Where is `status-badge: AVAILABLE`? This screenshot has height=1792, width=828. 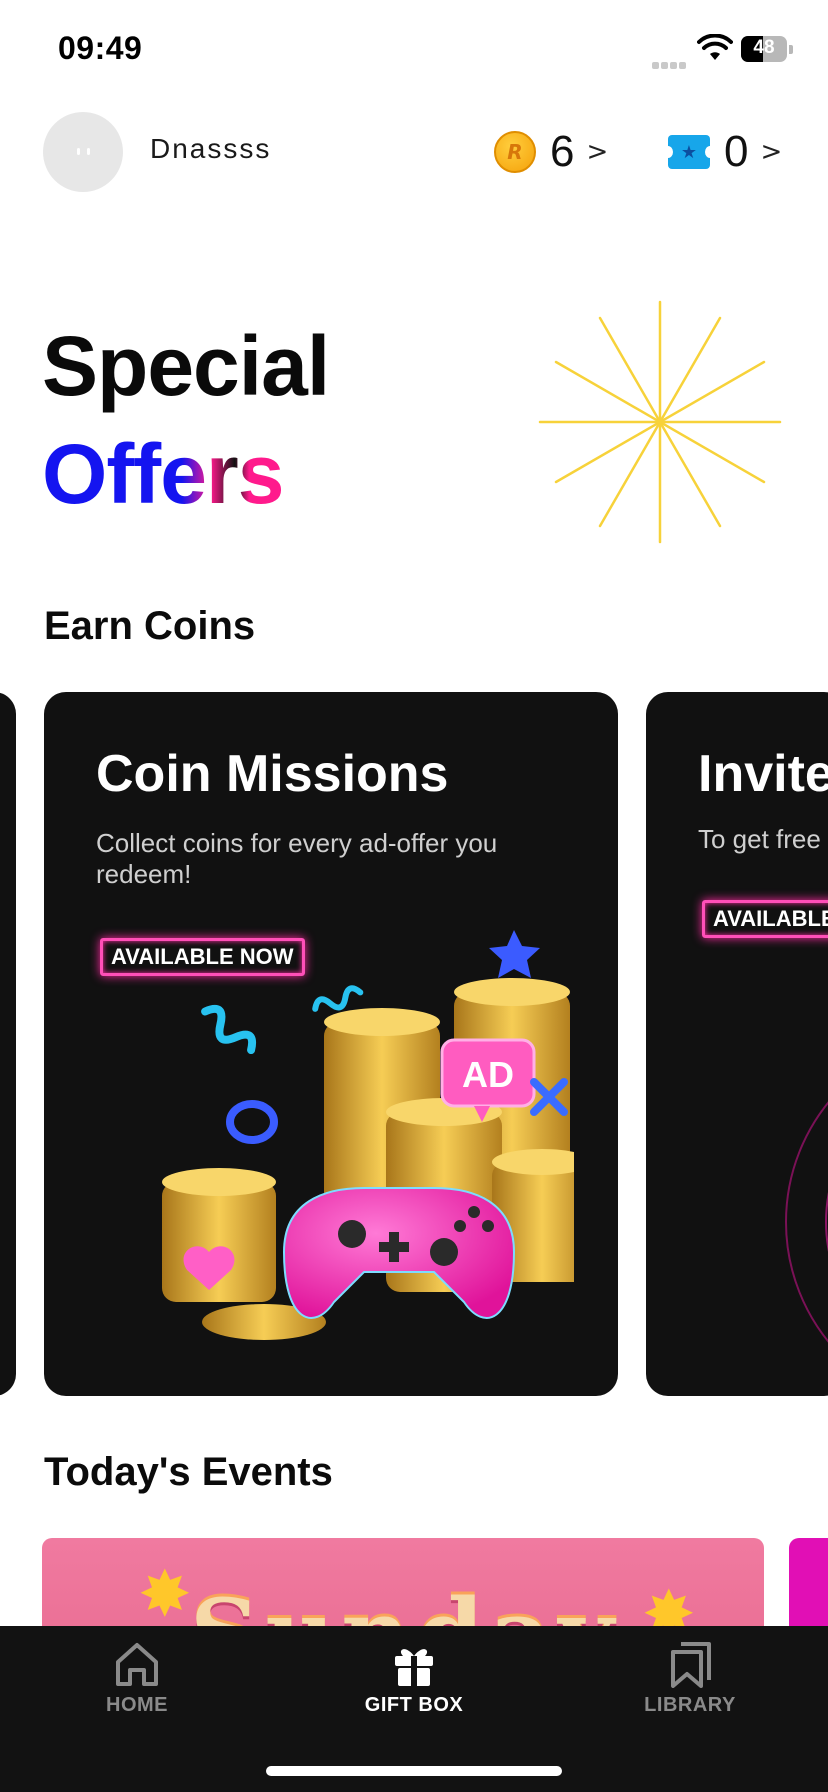
status-badge: AVAILABLE is located at coordinates (765, 919).